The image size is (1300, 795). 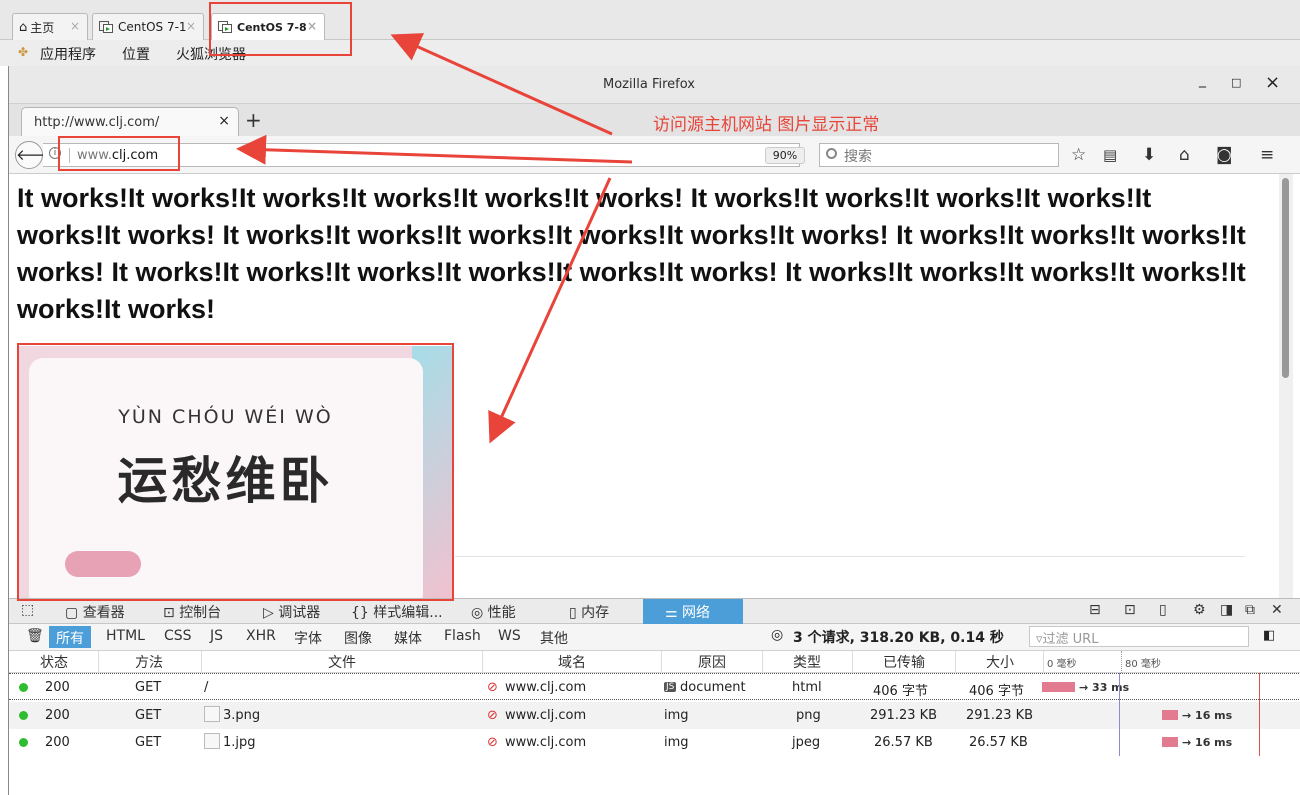 I want to click on search-bar: 搜索, so click(x=939, y=155).